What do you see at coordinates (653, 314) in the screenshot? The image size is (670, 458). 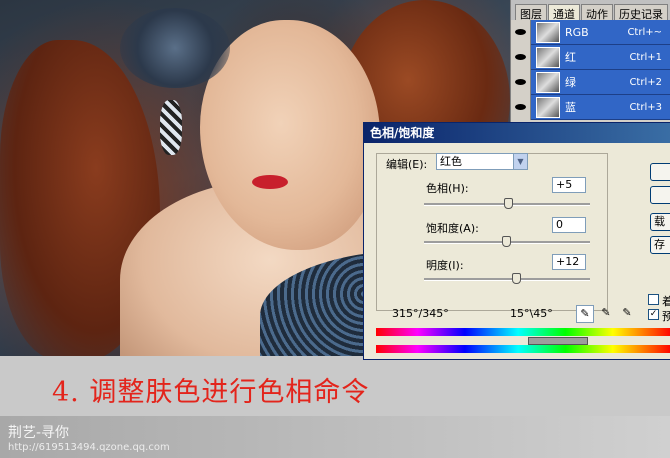 I see `preview-checkbox: ✓` at bounding box center [653, 314].